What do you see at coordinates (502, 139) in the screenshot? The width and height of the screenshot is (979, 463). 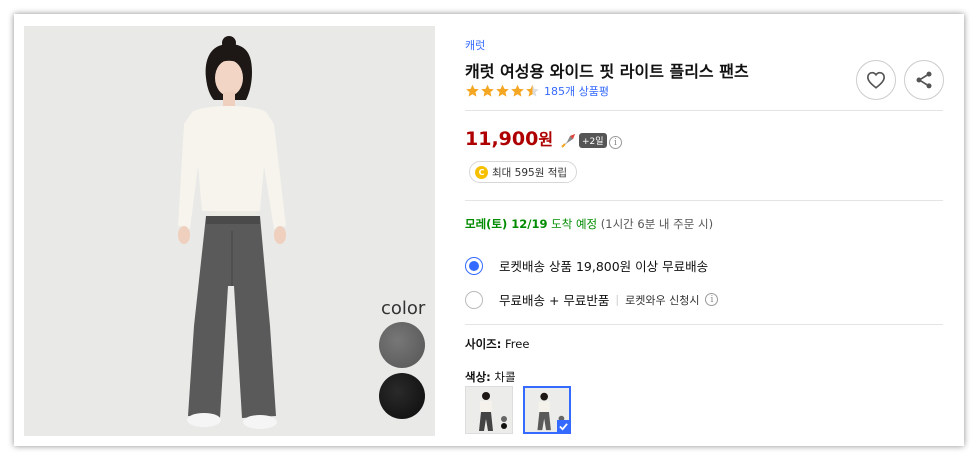 I see `price-value: 11,900` at bounding box center [502, 139].